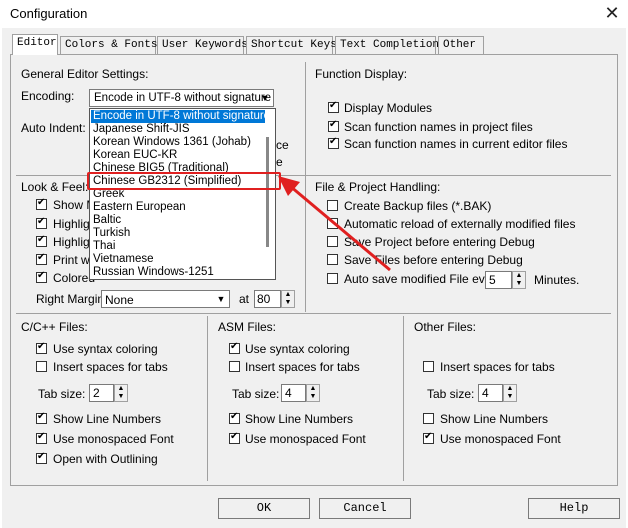  I want to click on cpp-tabsize-input: 2, so click(101, 393).